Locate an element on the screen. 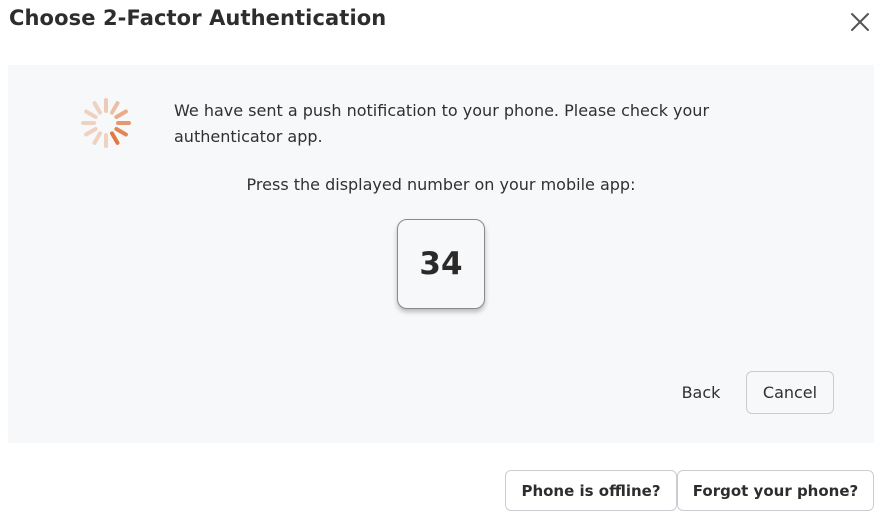  phone-offline-button: Phone is offline? is located at coordinates (591, 490).